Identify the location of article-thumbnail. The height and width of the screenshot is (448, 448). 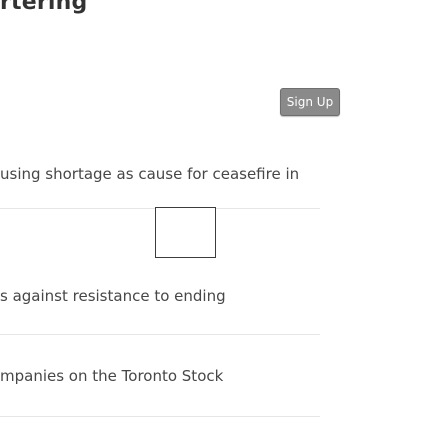
(185, 232).